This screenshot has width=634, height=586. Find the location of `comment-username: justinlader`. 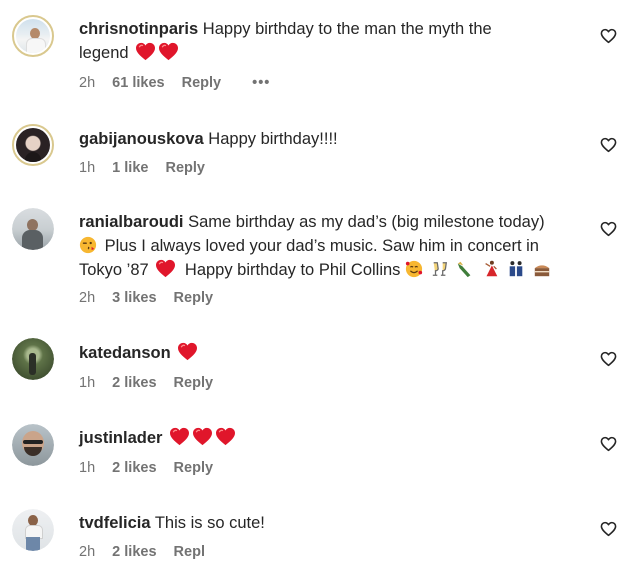

comment-username: justinlader is located at coordinates (120, 438).